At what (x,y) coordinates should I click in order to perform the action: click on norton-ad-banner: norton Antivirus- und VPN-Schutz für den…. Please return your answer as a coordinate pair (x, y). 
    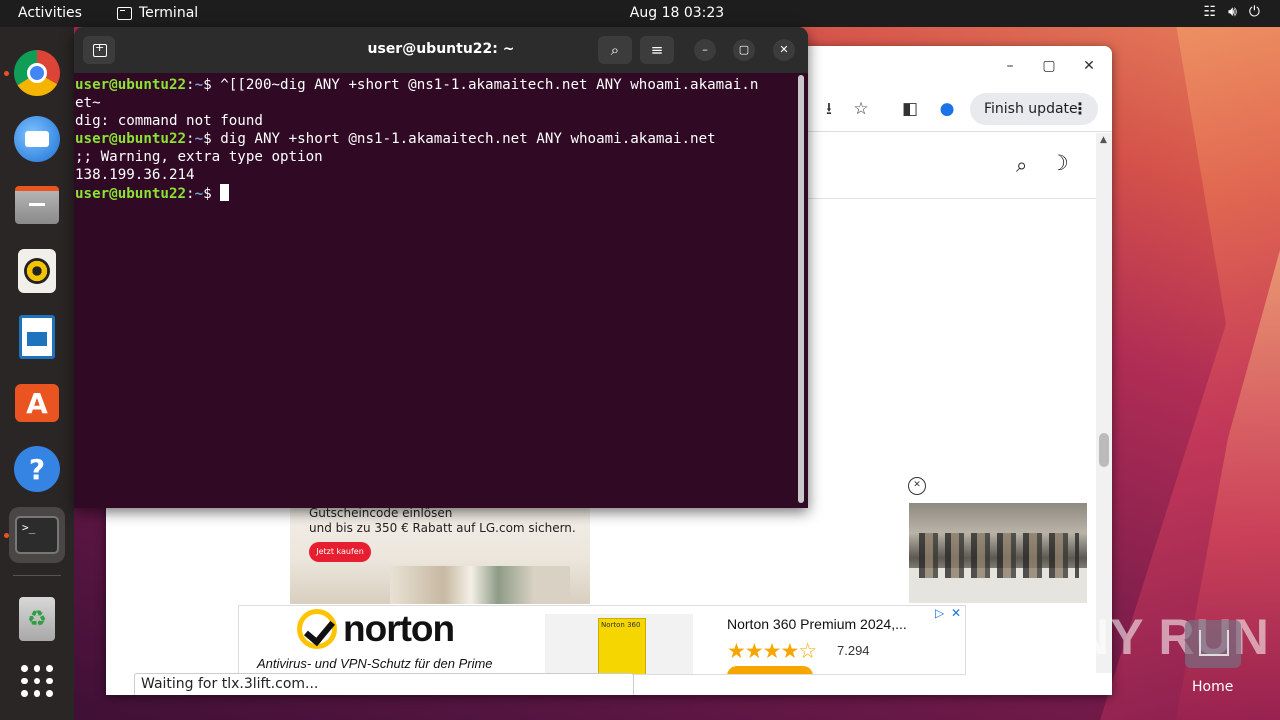
    Looking at the image, I should click on (602, 640).